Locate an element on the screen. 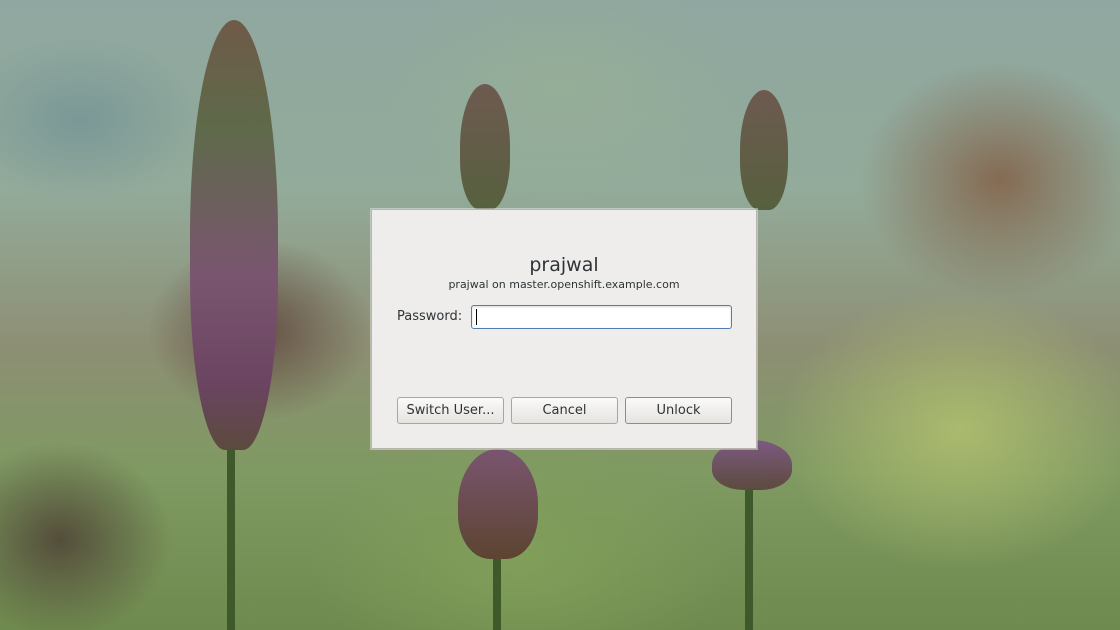  user-name: prajwal is located at coordinates (564, 265).